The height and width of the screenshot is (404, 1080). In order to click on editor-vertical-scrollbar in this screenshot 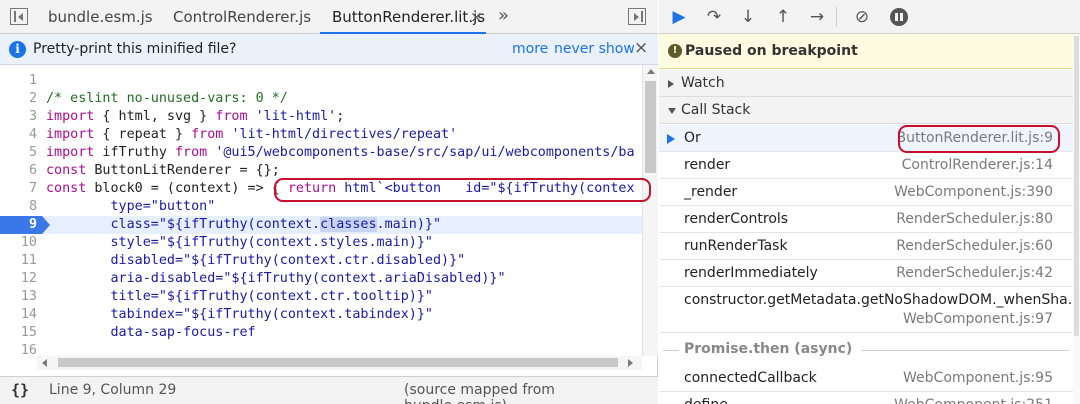, I will do `click(650, 210)`.